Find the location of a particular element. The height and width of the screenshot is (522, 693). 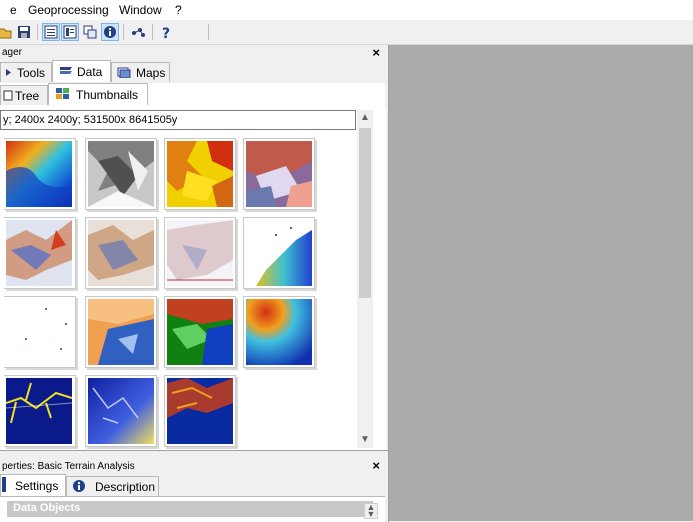

thumbnail-scrollbar: ▲ ▼ is located at coordinates (365, 279).